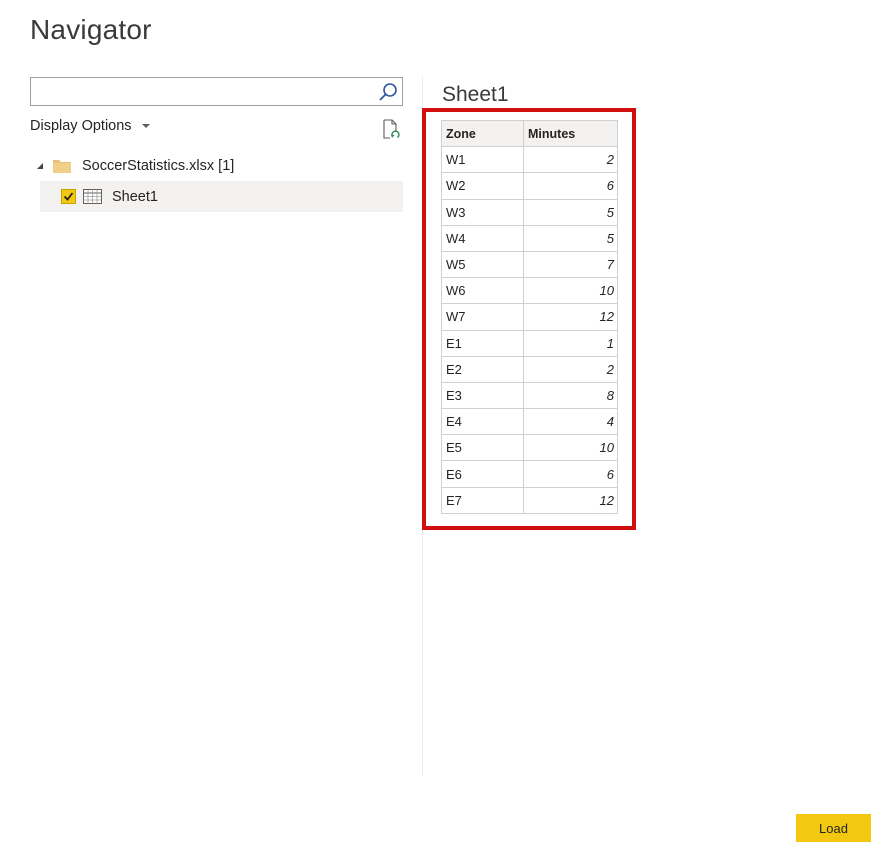  I want to click on table-row: W5 7, so click(529, 264).